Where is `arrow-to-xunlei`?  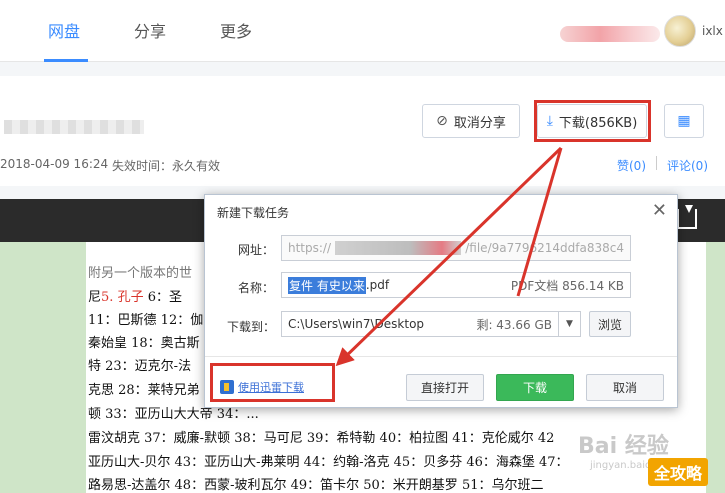
arrow-to-xunlei is located at coordinates (449, 256).